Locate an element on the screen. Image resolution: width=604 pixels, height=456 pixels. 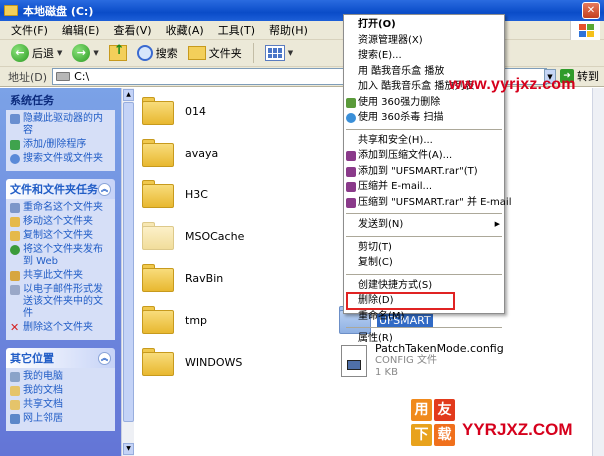
address-value: C:\ is located at coordinates (82, 76).